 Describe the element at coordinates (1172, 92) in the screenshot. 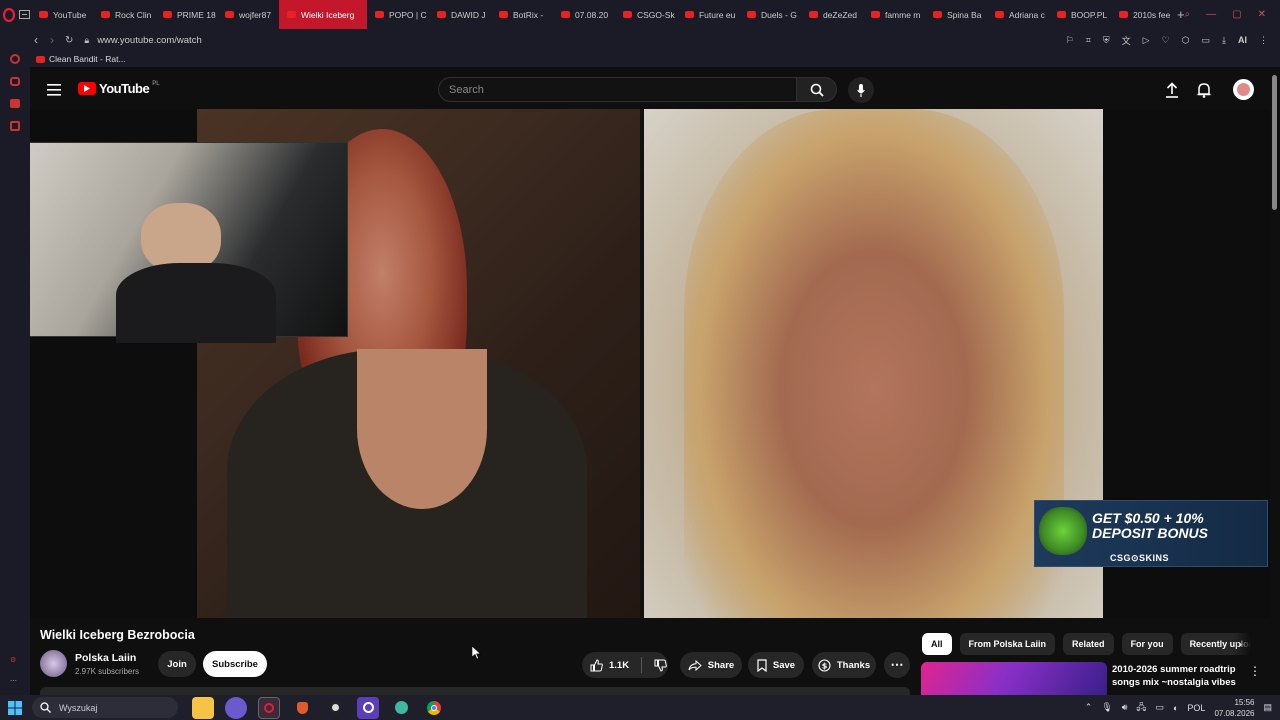

I see `upload-icon` at that location.